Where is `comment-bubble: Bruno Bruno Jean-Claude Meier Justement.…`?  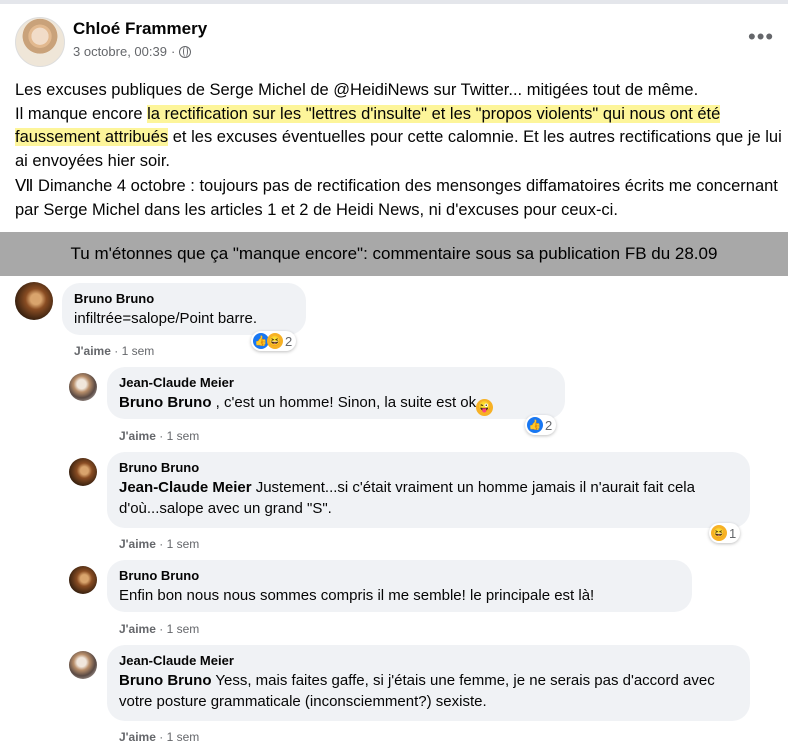 comment-bubble: Bruno Bruno Jean-Claude Meier Justement.… is located at coordinates (428, 490).